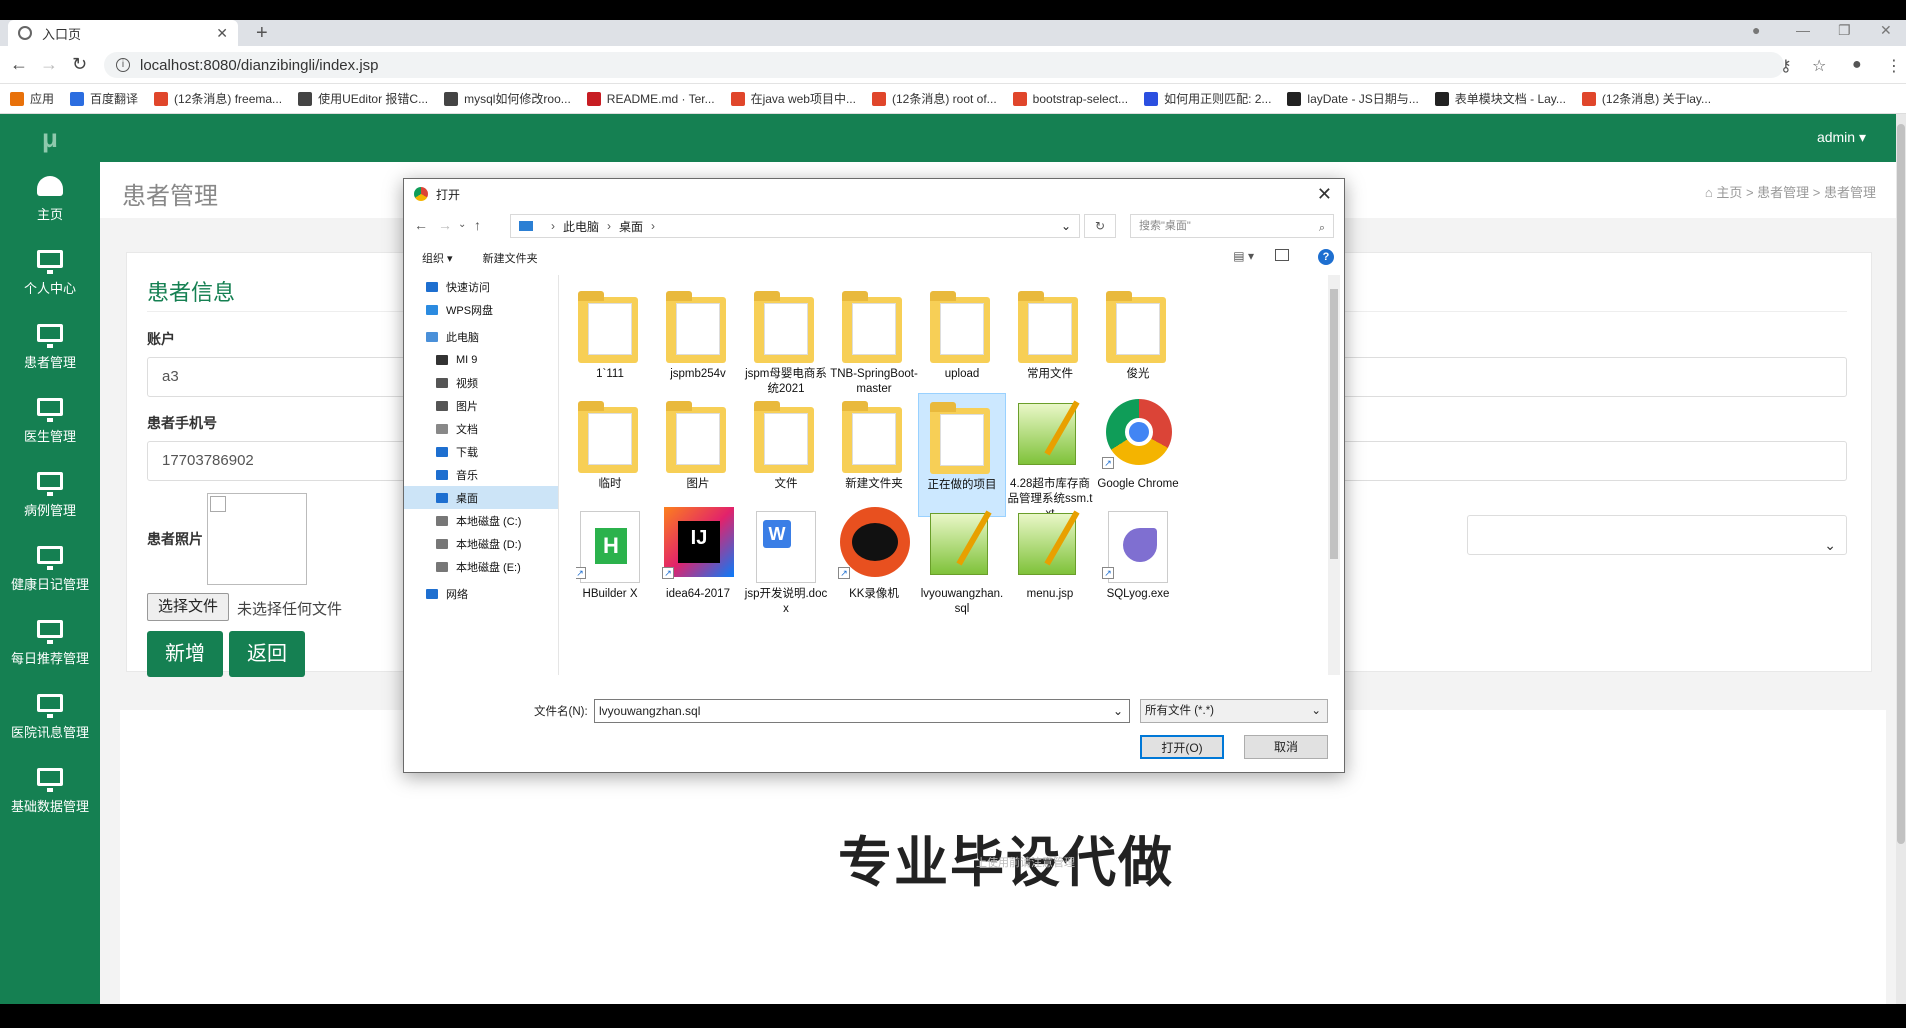  I want to click on browser-tab: 入口页 ✕, so click(123, 33).